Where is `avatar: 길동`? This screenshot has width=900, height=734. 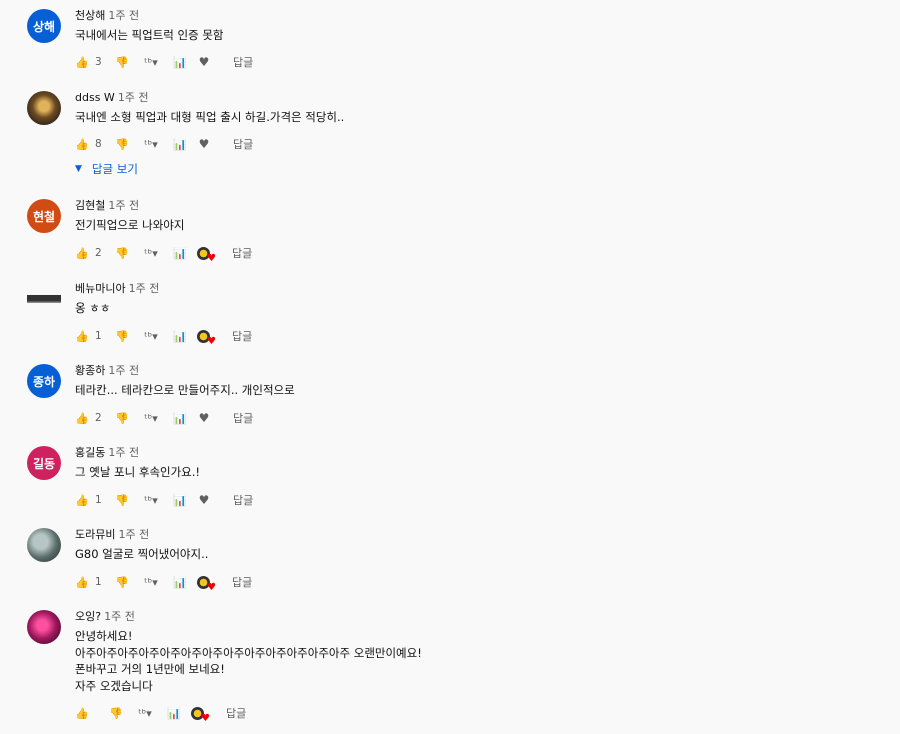 avatar: 길동 is located at coordinates (44, 463).